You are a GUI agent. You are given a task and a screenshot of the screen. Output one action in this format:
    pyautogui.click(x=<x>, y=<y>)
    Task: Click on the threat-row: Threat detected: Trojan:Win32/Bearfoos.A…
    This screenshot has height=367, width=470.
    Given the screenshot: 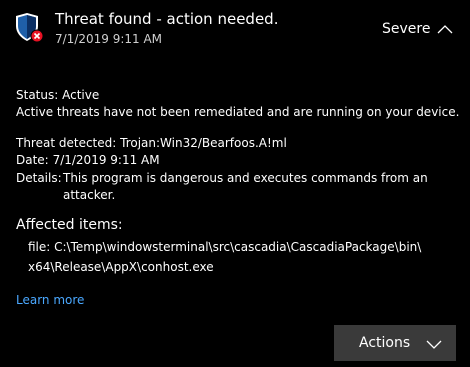 What is the action you would take?
    pyautogui.click(x=151, y=143)
    